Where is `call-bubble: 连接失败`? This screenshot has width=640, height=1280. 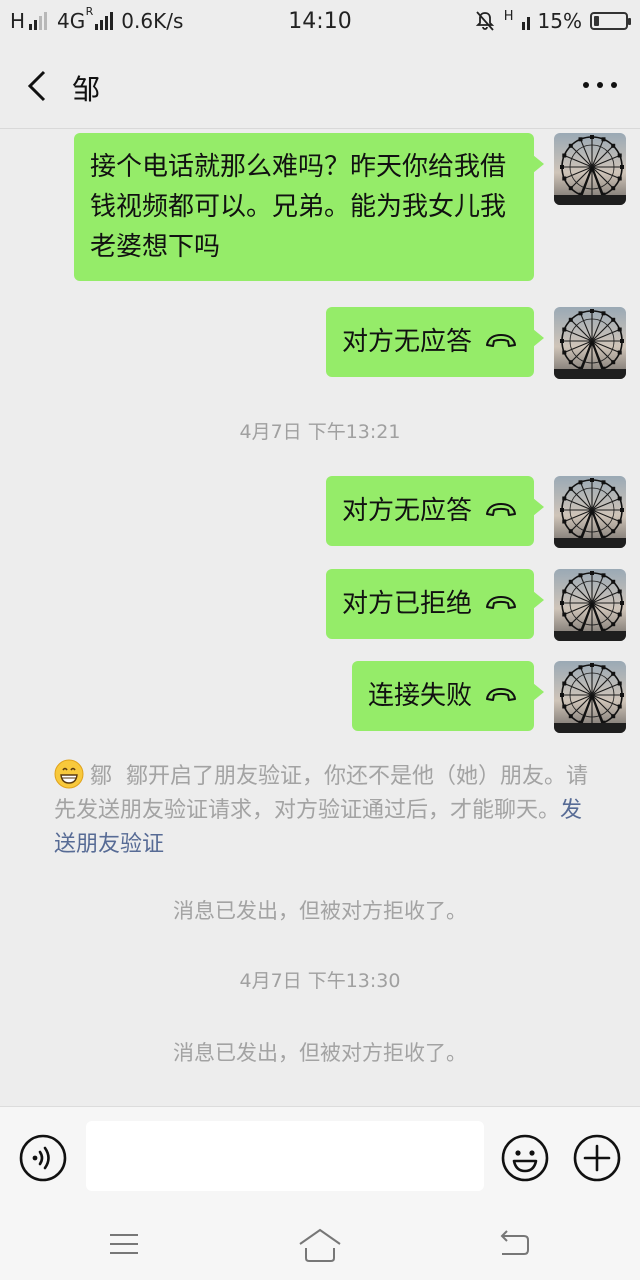 call-bubble: 连接失败 is located at coordinates (448, 696).